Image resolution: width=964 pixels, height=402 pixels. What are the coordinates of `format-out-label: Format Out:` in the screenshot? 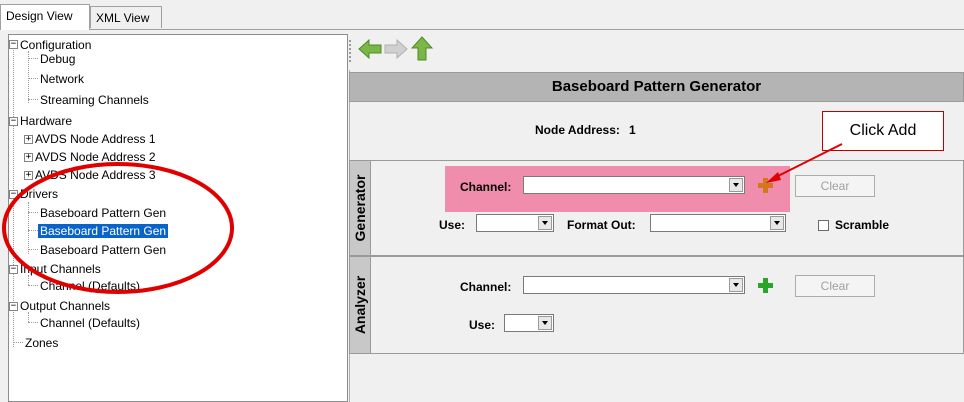 It's located at (601, 225).